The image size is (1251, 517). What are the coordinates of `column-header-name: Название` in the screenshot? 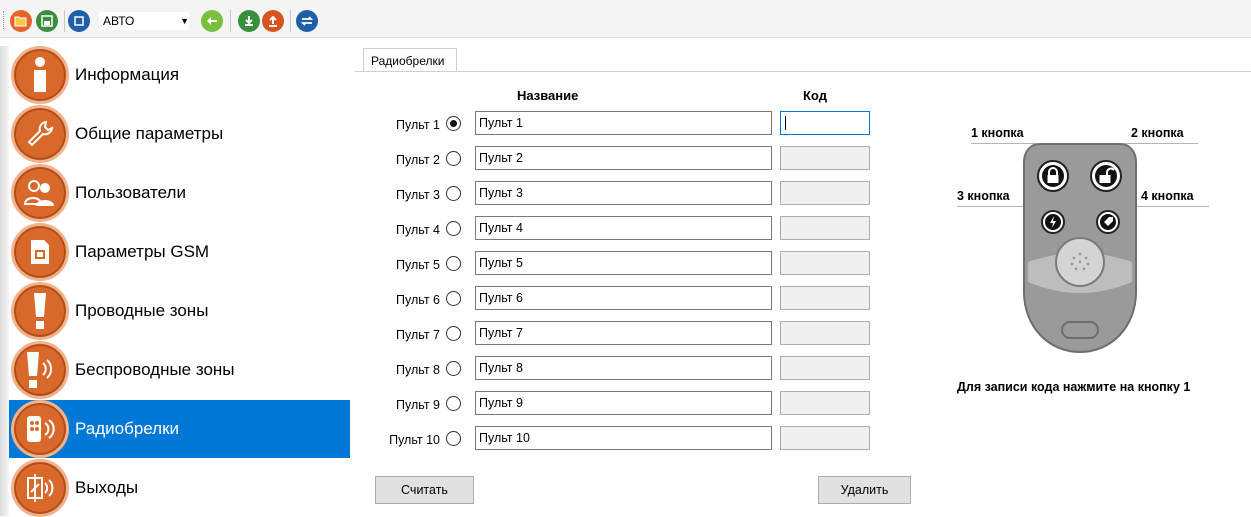 It's located at (548, 95).